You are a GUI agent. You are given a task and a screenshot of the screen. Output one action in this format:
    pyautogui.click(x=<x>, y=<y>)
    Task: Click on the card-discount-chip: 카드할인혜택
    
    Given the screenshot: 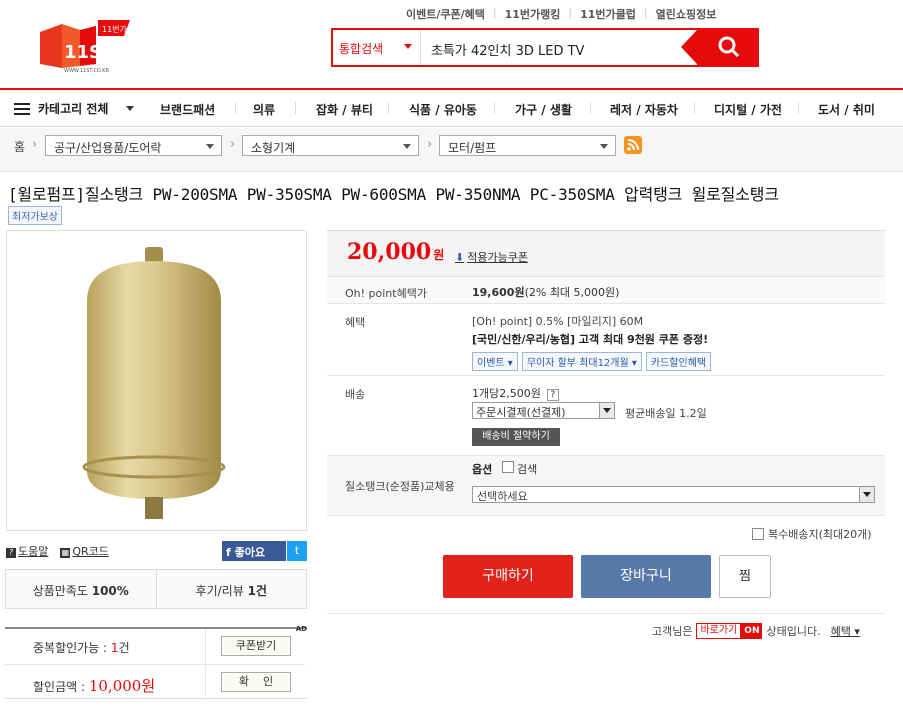 What is the action you would take?
    pyautogui.click(x=678, y=361)
    